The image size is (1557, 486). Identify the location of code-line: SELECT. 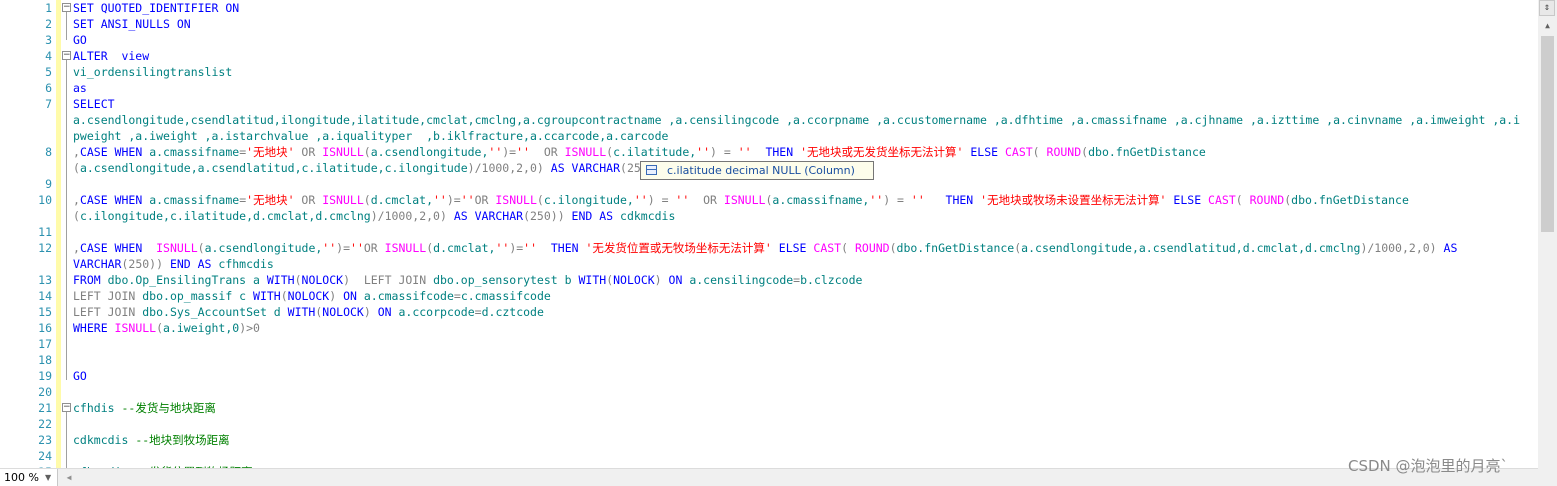
(94, 104).